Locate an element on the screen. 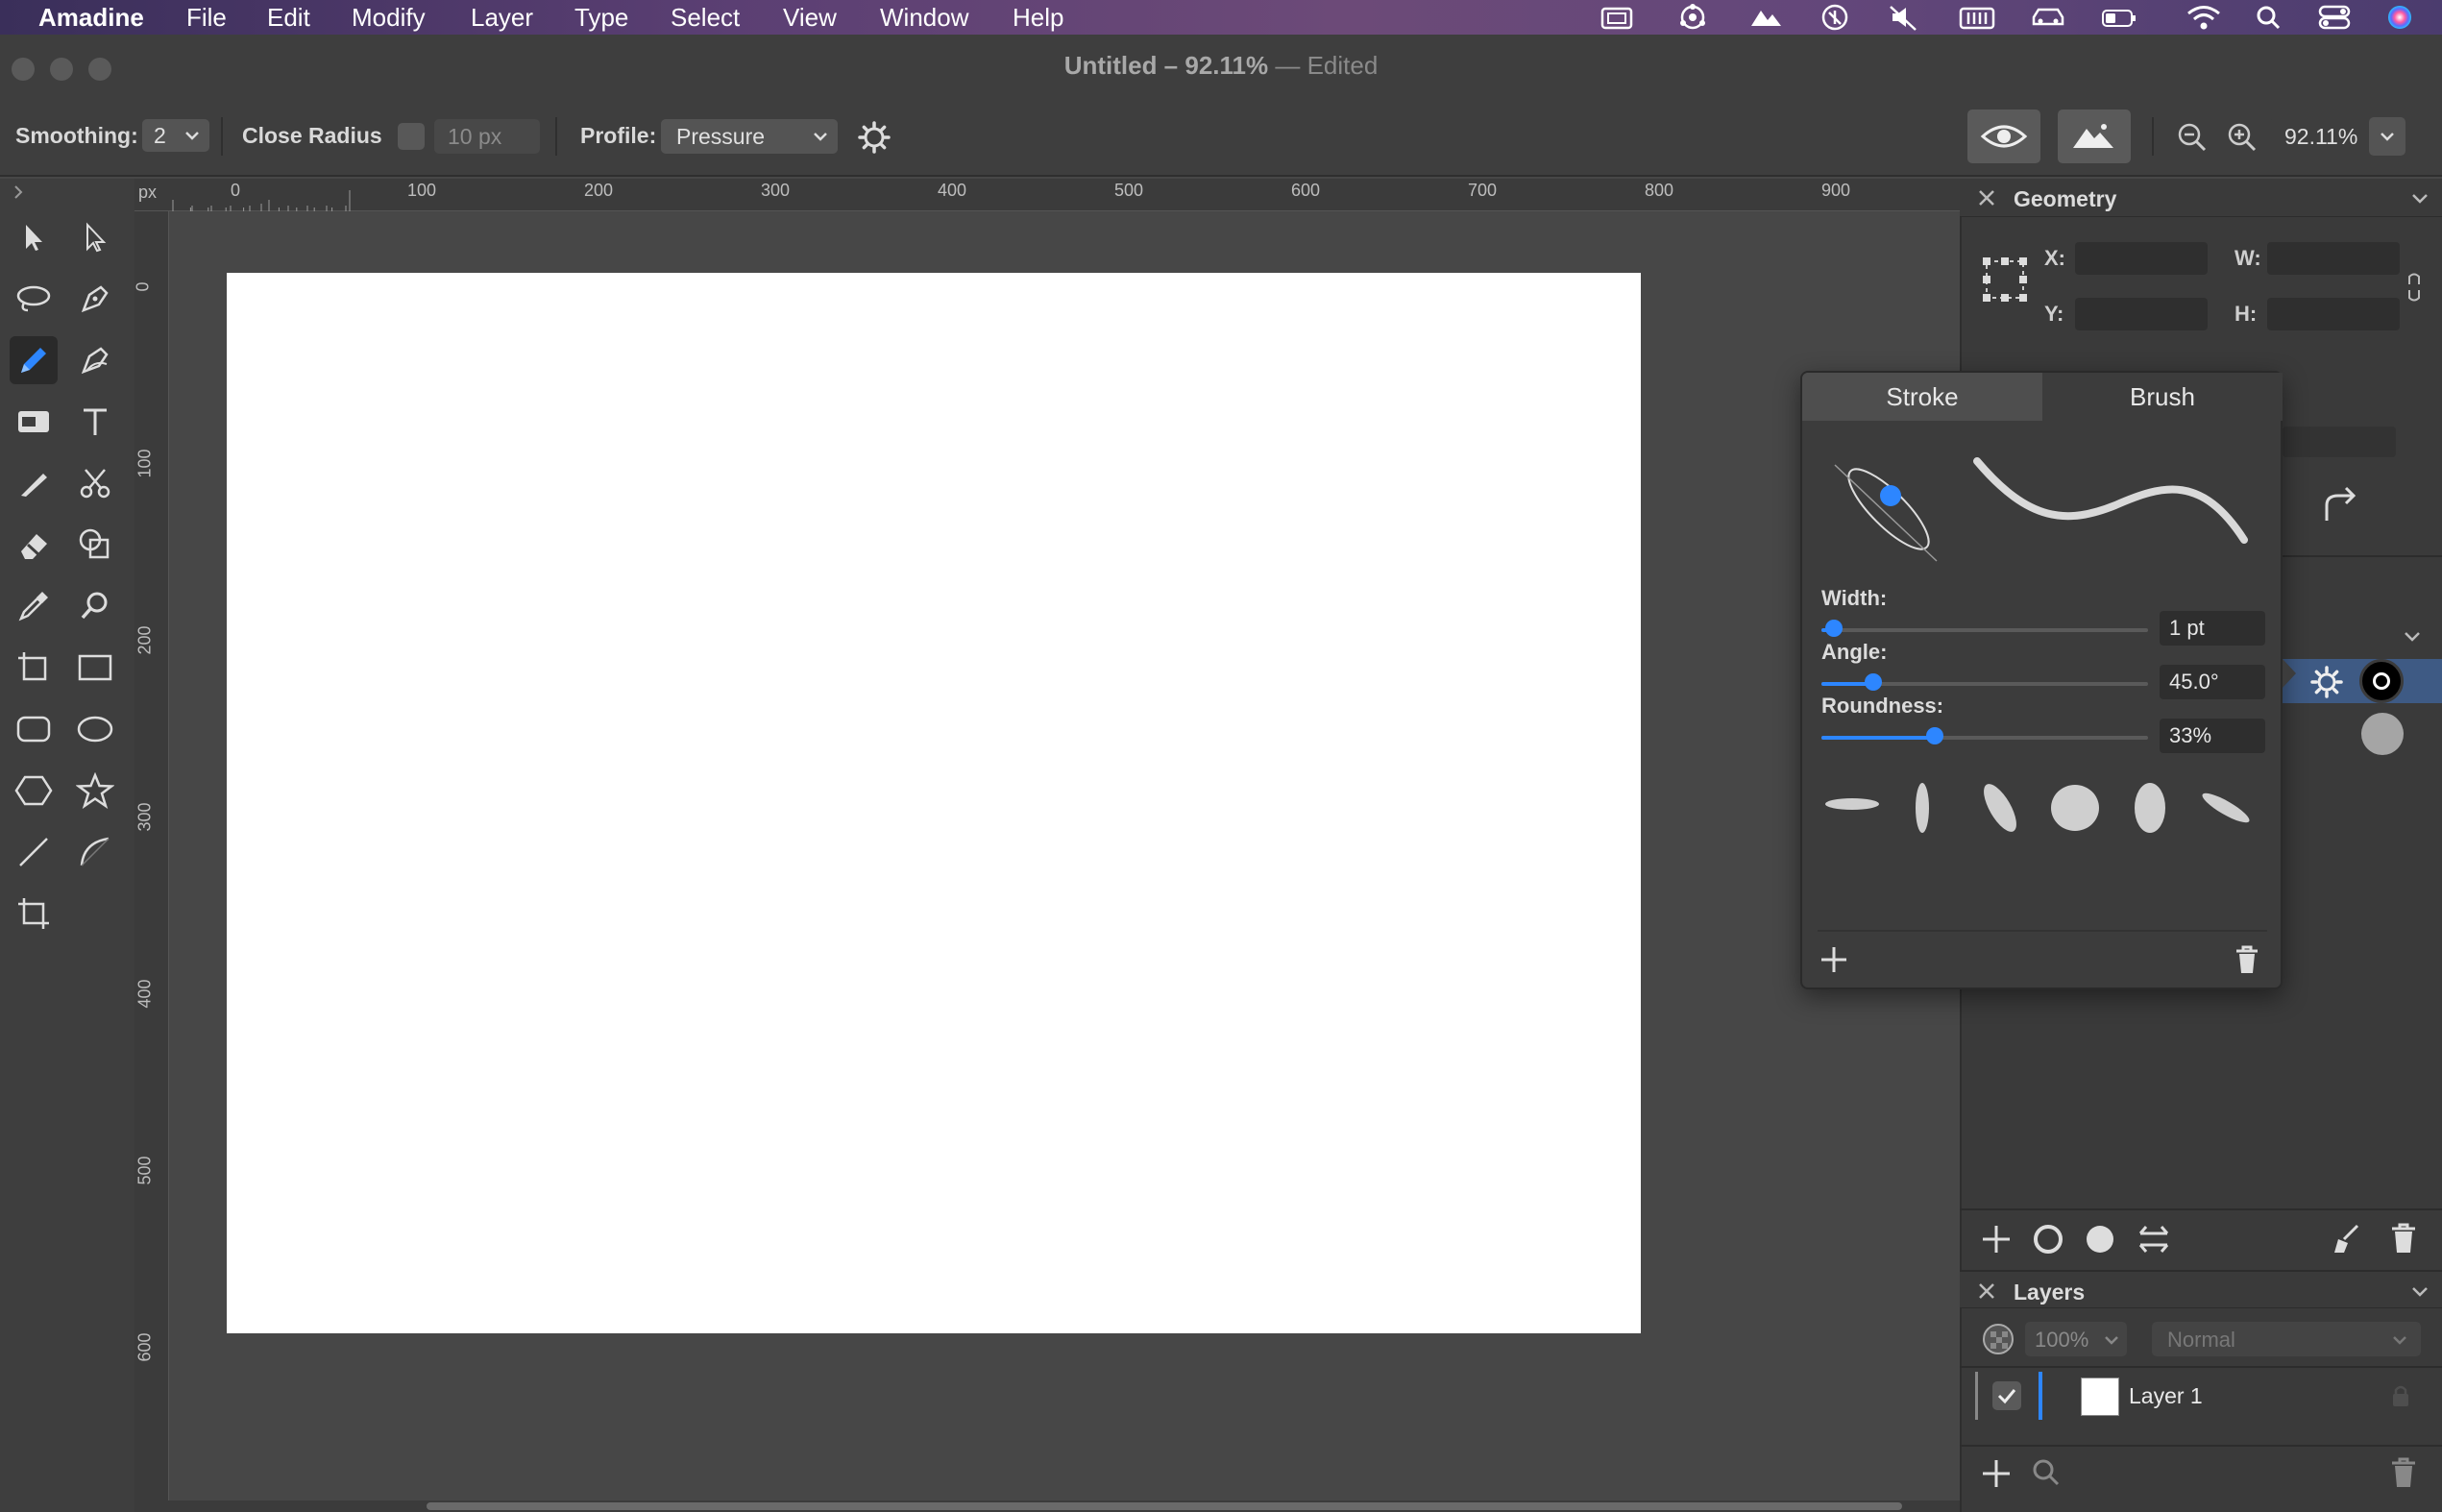  tab-brush: Brush is located at coordinates (2162, 397).